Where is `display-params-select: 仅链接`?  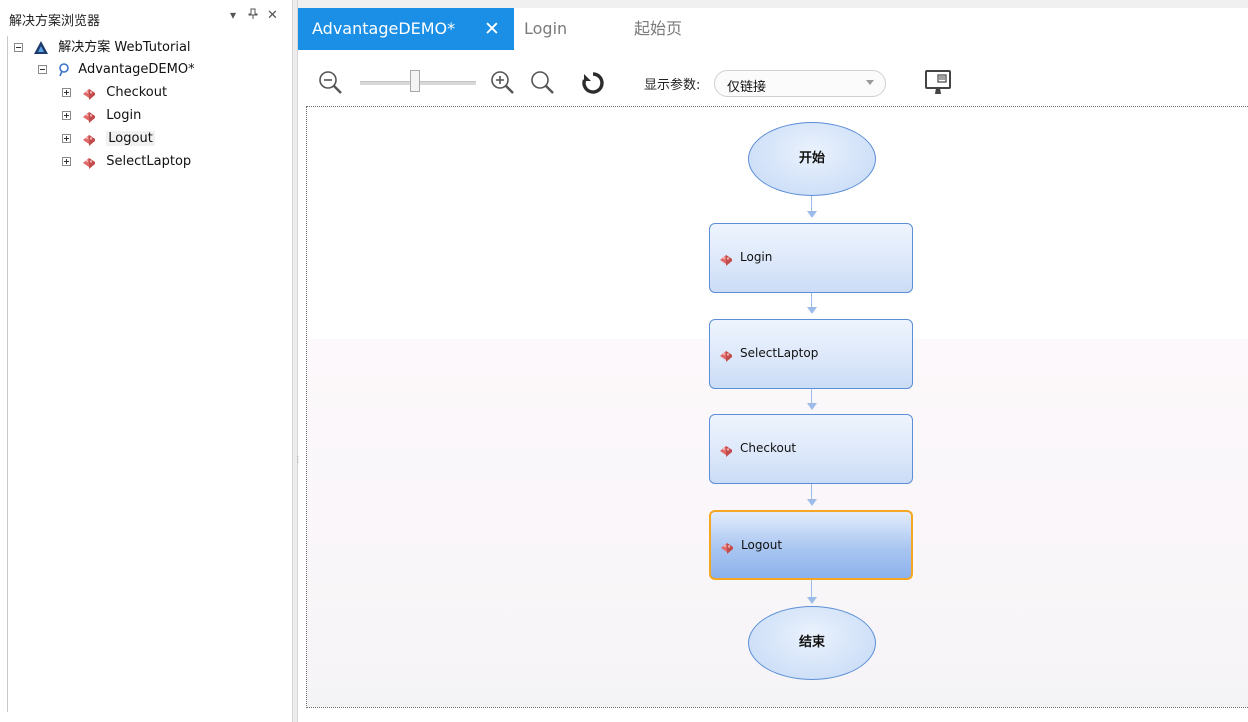
display-params-select: 仅链接 is located at coordinates (800, 83).